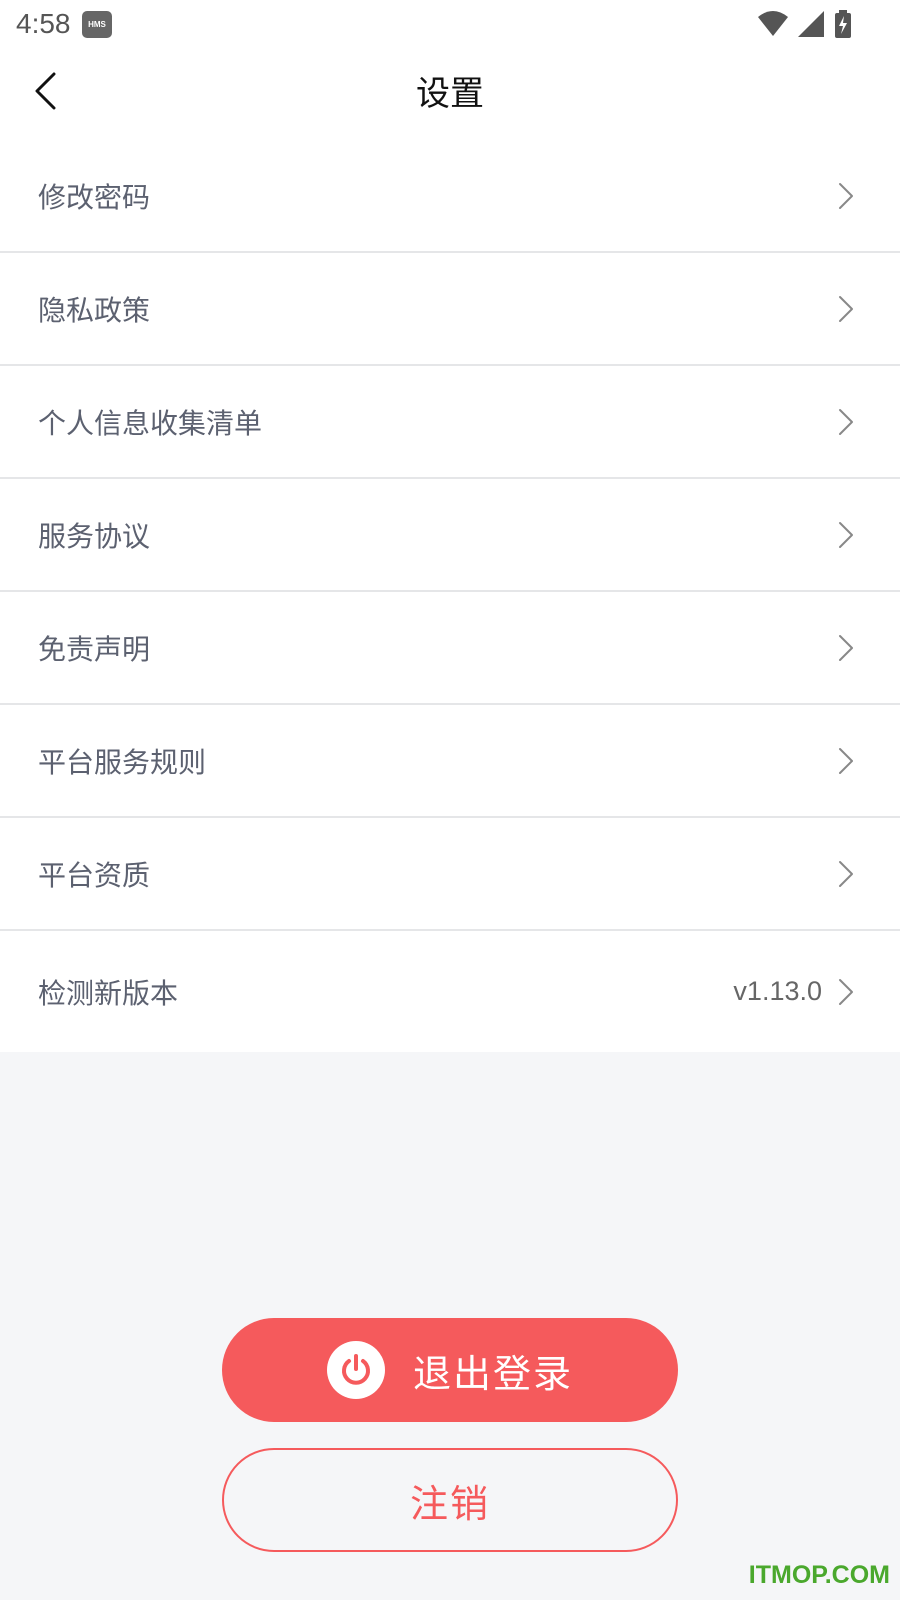 The image size is (900, 1600). What do you see at coordinates (97, 24) in the screenshot?
I see `hms-badge: HMS` at bounding box center [97, 24].